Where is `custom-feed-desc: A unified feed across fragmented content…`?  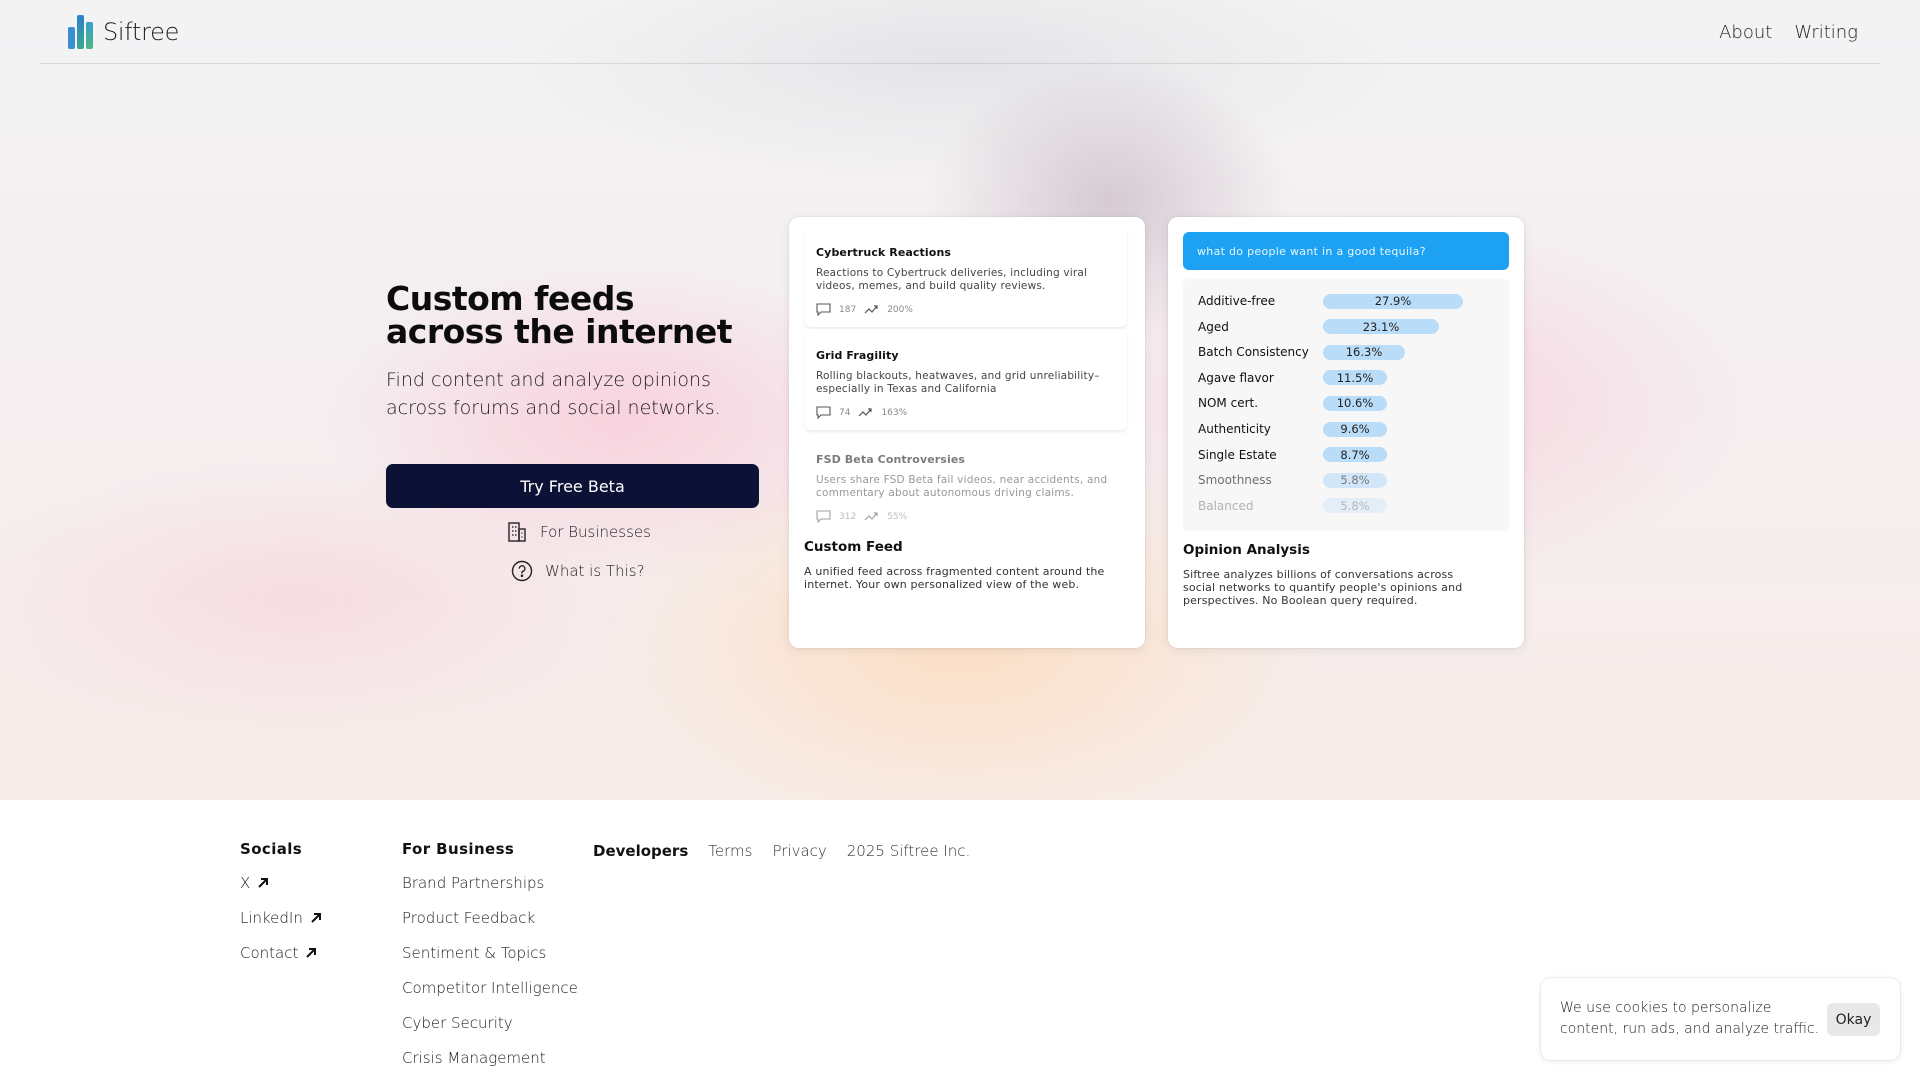
custom-feed-desc: A unified feed across fragmented content… is located at coordinates (954, 578).